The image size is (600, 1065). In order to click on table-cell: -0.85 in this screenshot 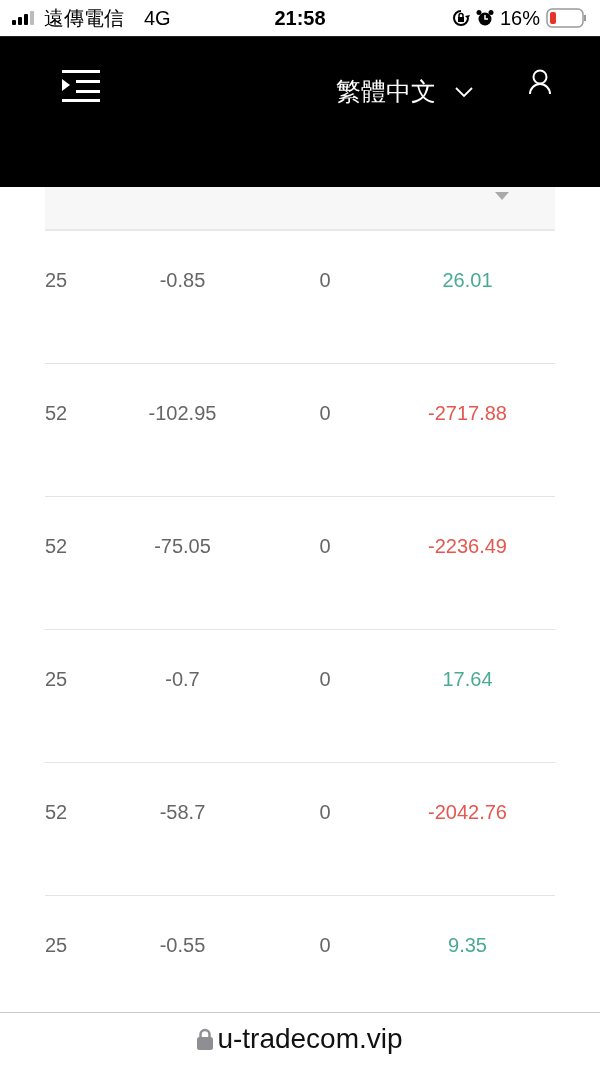, I will do `click(182, 280)`.